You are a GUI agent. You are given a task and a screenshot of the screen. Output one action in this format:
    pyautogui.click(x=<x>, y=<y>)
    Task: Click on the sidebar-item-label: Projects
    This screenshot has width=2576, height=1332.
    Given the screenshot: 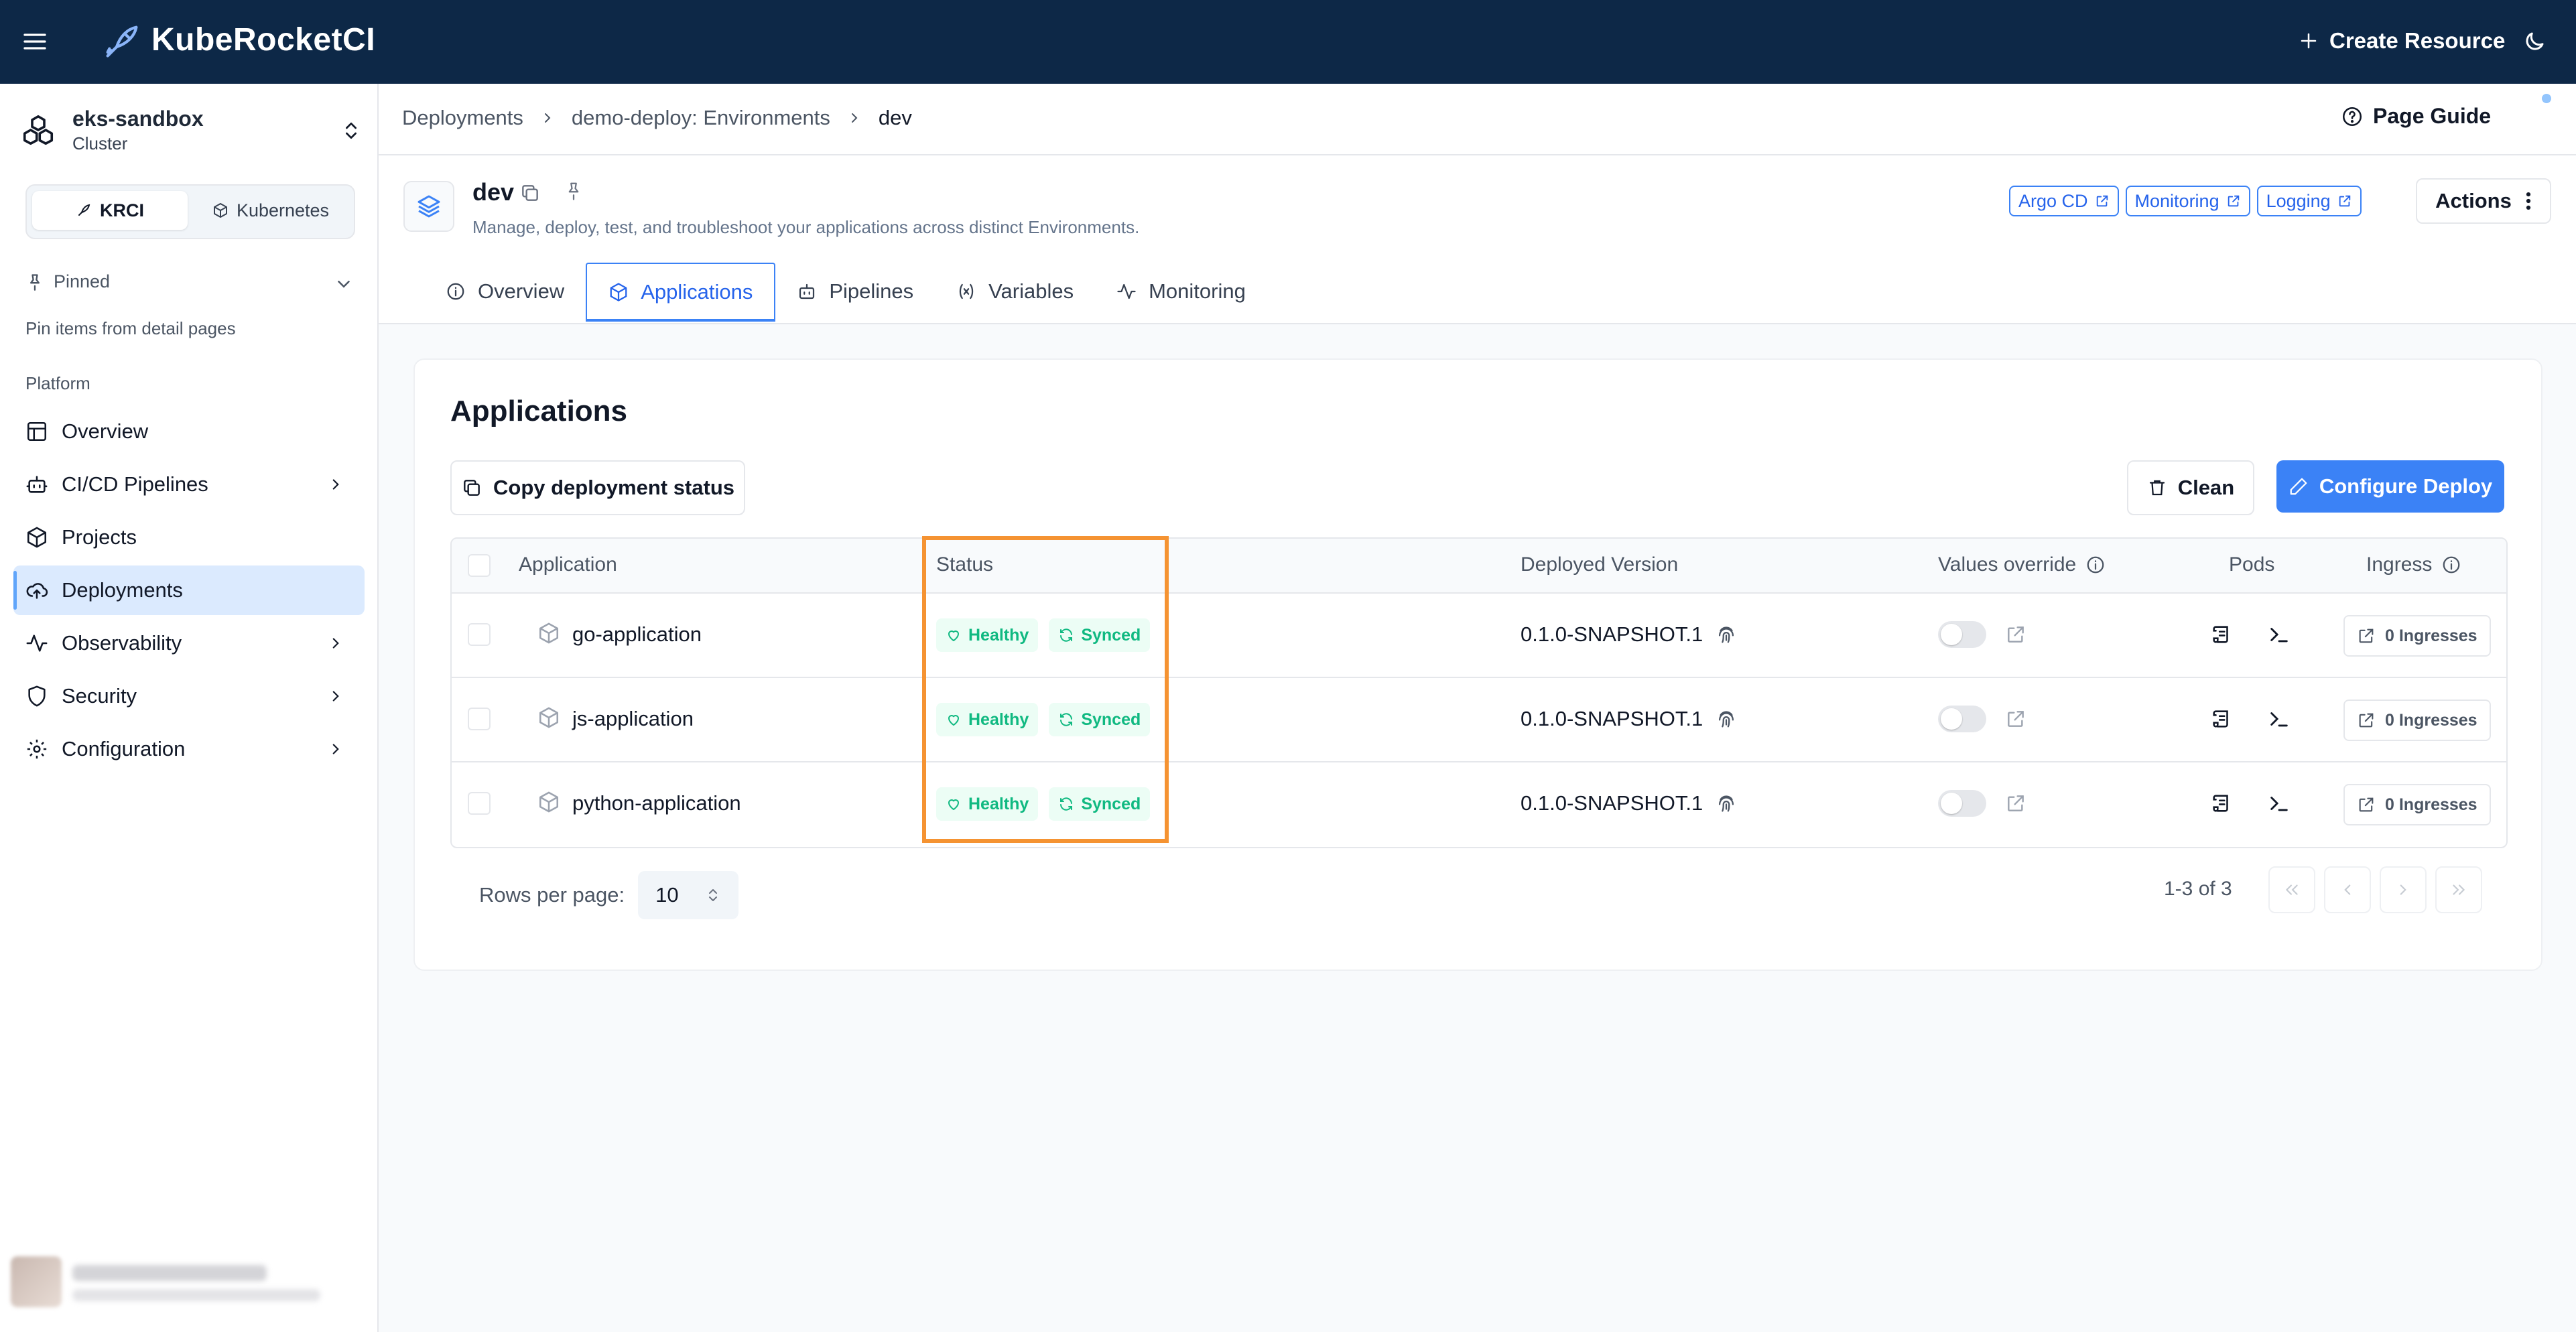 What is the action you would take?
    pyautogui.click(x=99, y=537)
    